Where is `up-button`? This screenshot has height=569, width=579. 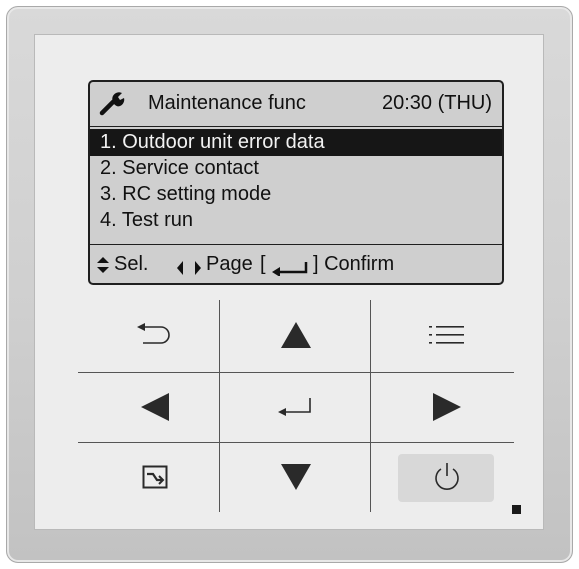
up-button is located at coordinates (296, 337).